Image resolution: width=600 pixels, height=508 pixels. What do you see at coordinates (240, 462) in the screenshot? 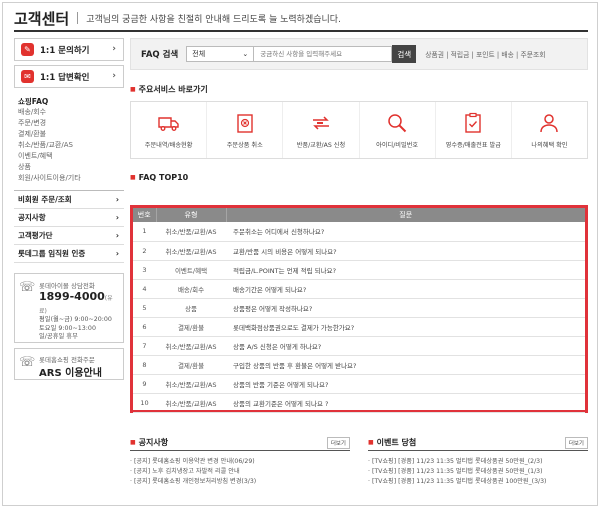
I see `notice-item: [공지] 롯데홈쇼핑 이용약관 변경 안내(06/29)` at bounding box center [240, 462].